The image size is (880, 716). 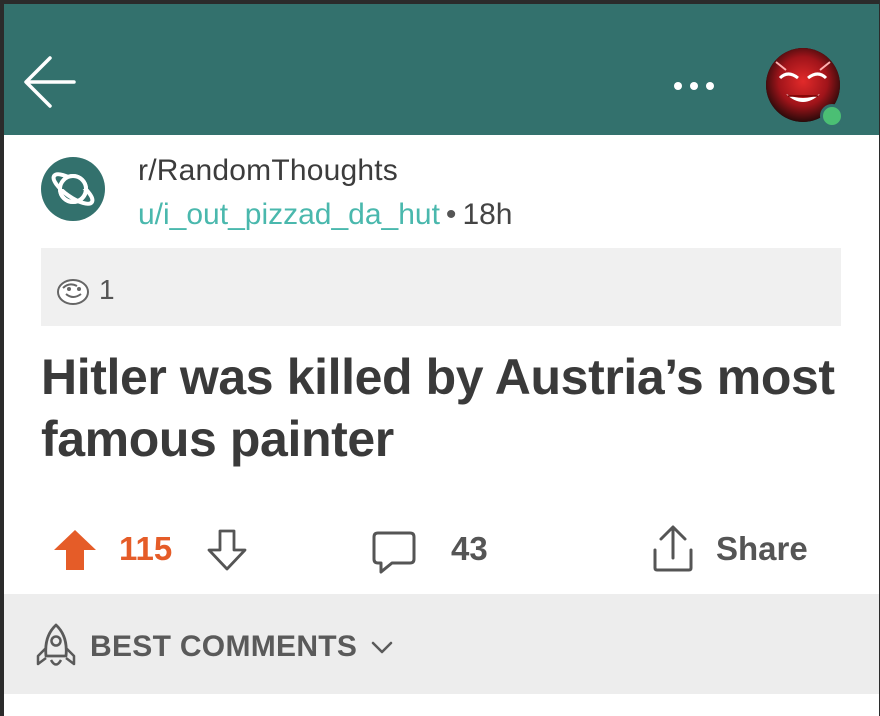 I want to click on award-count: 1, so click(x=107, y=289).